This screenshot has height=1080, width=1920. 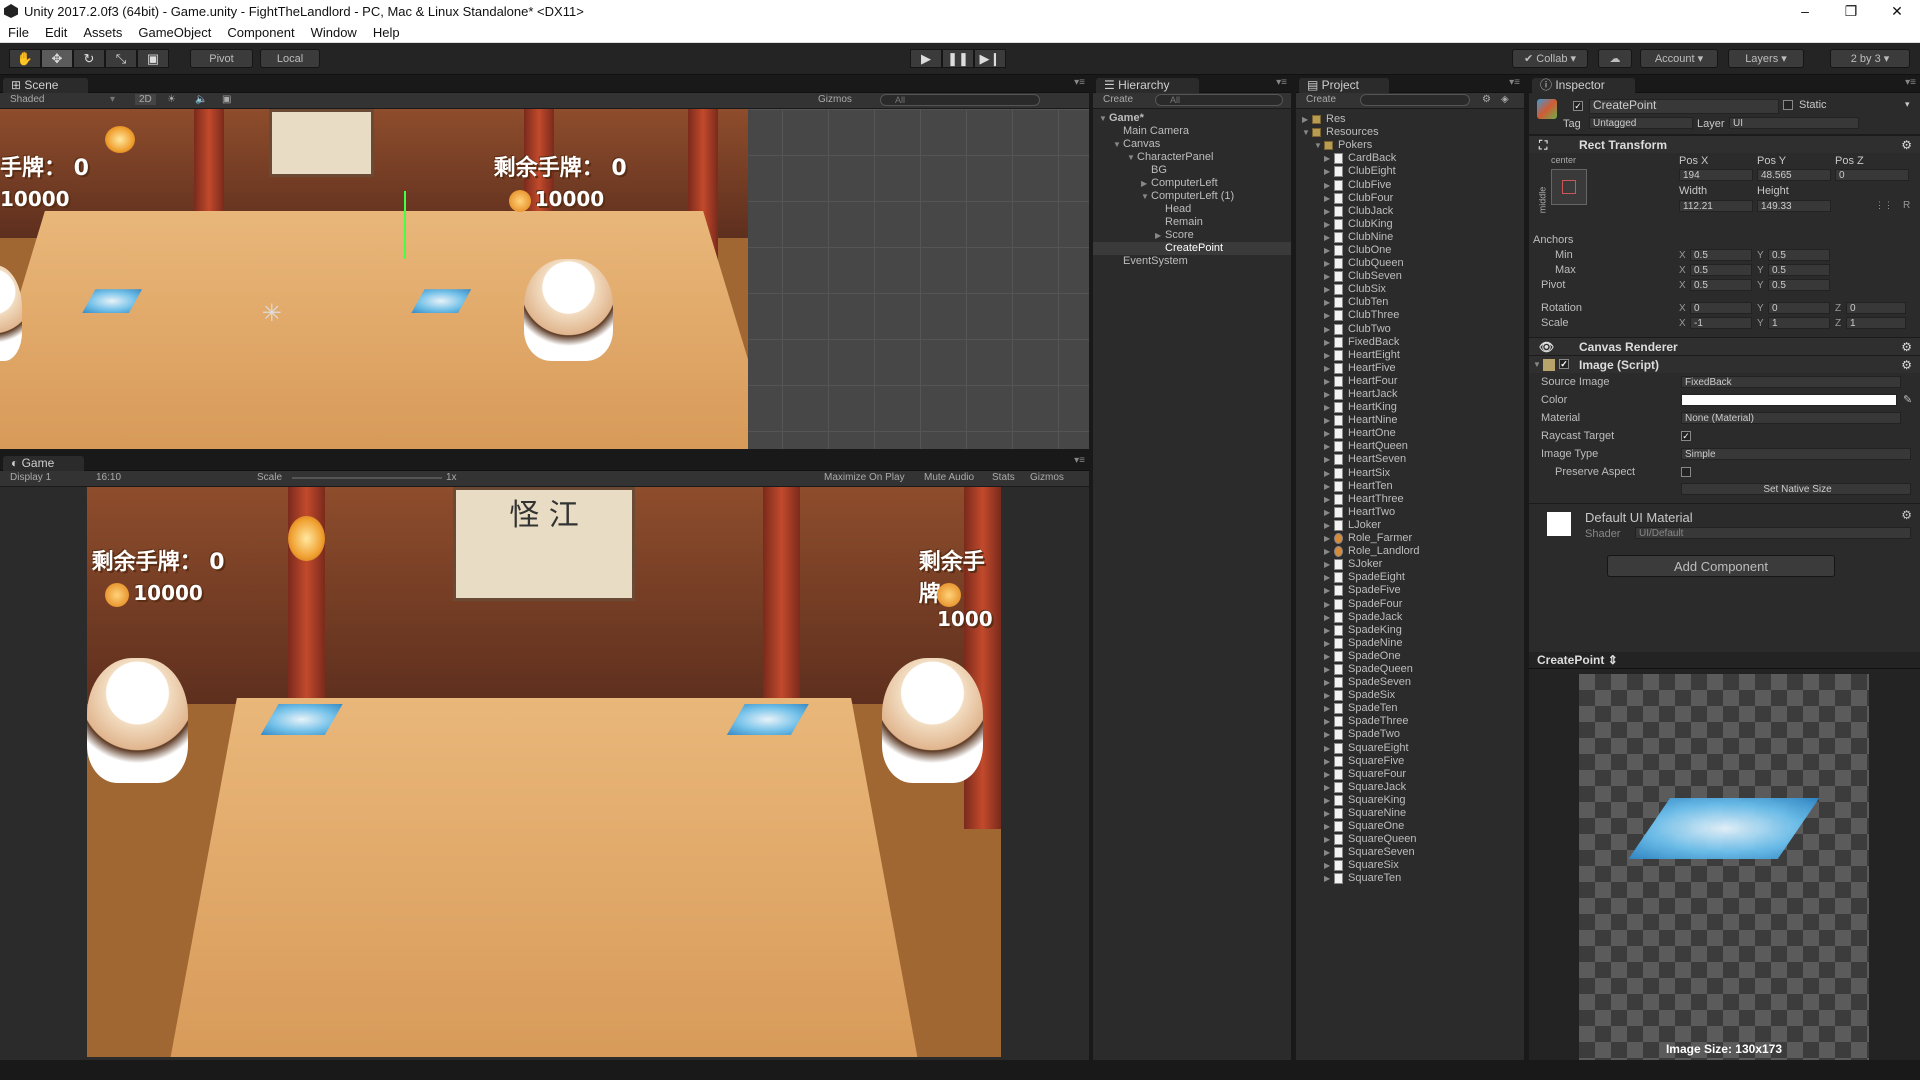 I want to click on project-menu-icon: ▾≡, so click(x=1514, y=82).